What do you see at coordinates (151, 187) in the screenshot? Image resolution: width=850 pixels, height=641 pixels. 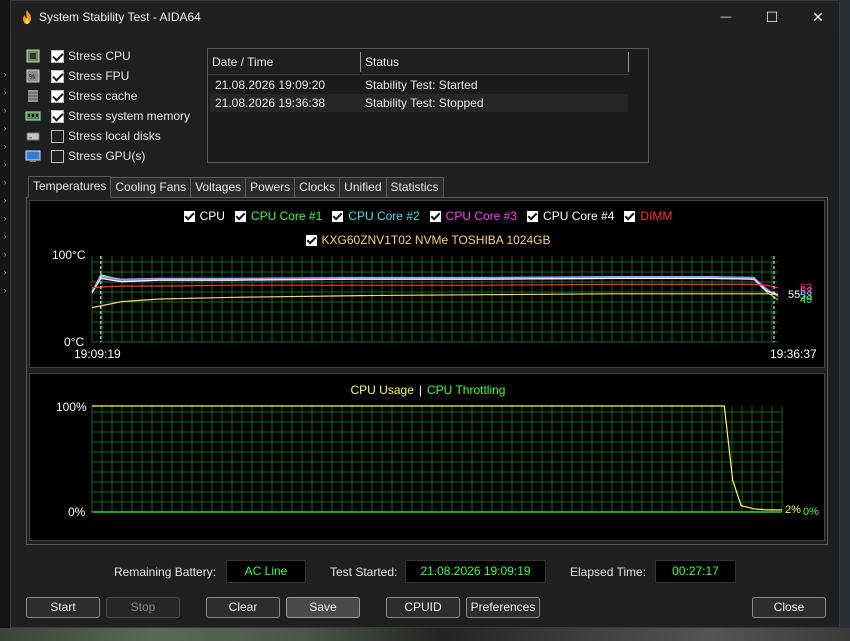 I see `tab-cooling-fans: Cooling Fans` at bounding box center [151, 187].